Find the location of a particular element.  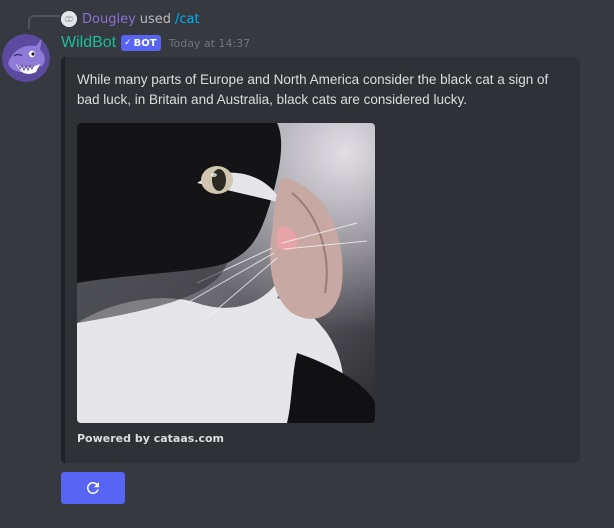

bot-avatar is located at coordinates (26, 58).